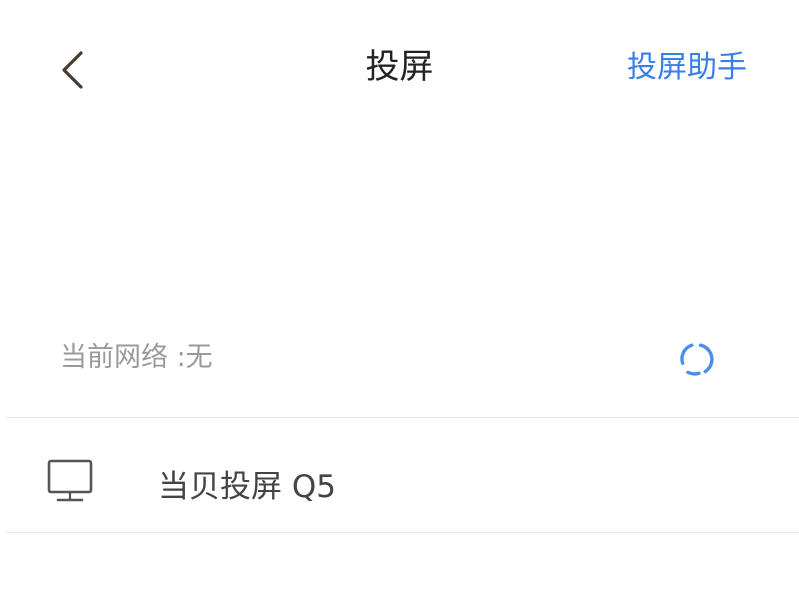 The height and width of the screenshot is (599, 799). I want to click on network-status-label: 当前网络 :无, so click(136, 357).